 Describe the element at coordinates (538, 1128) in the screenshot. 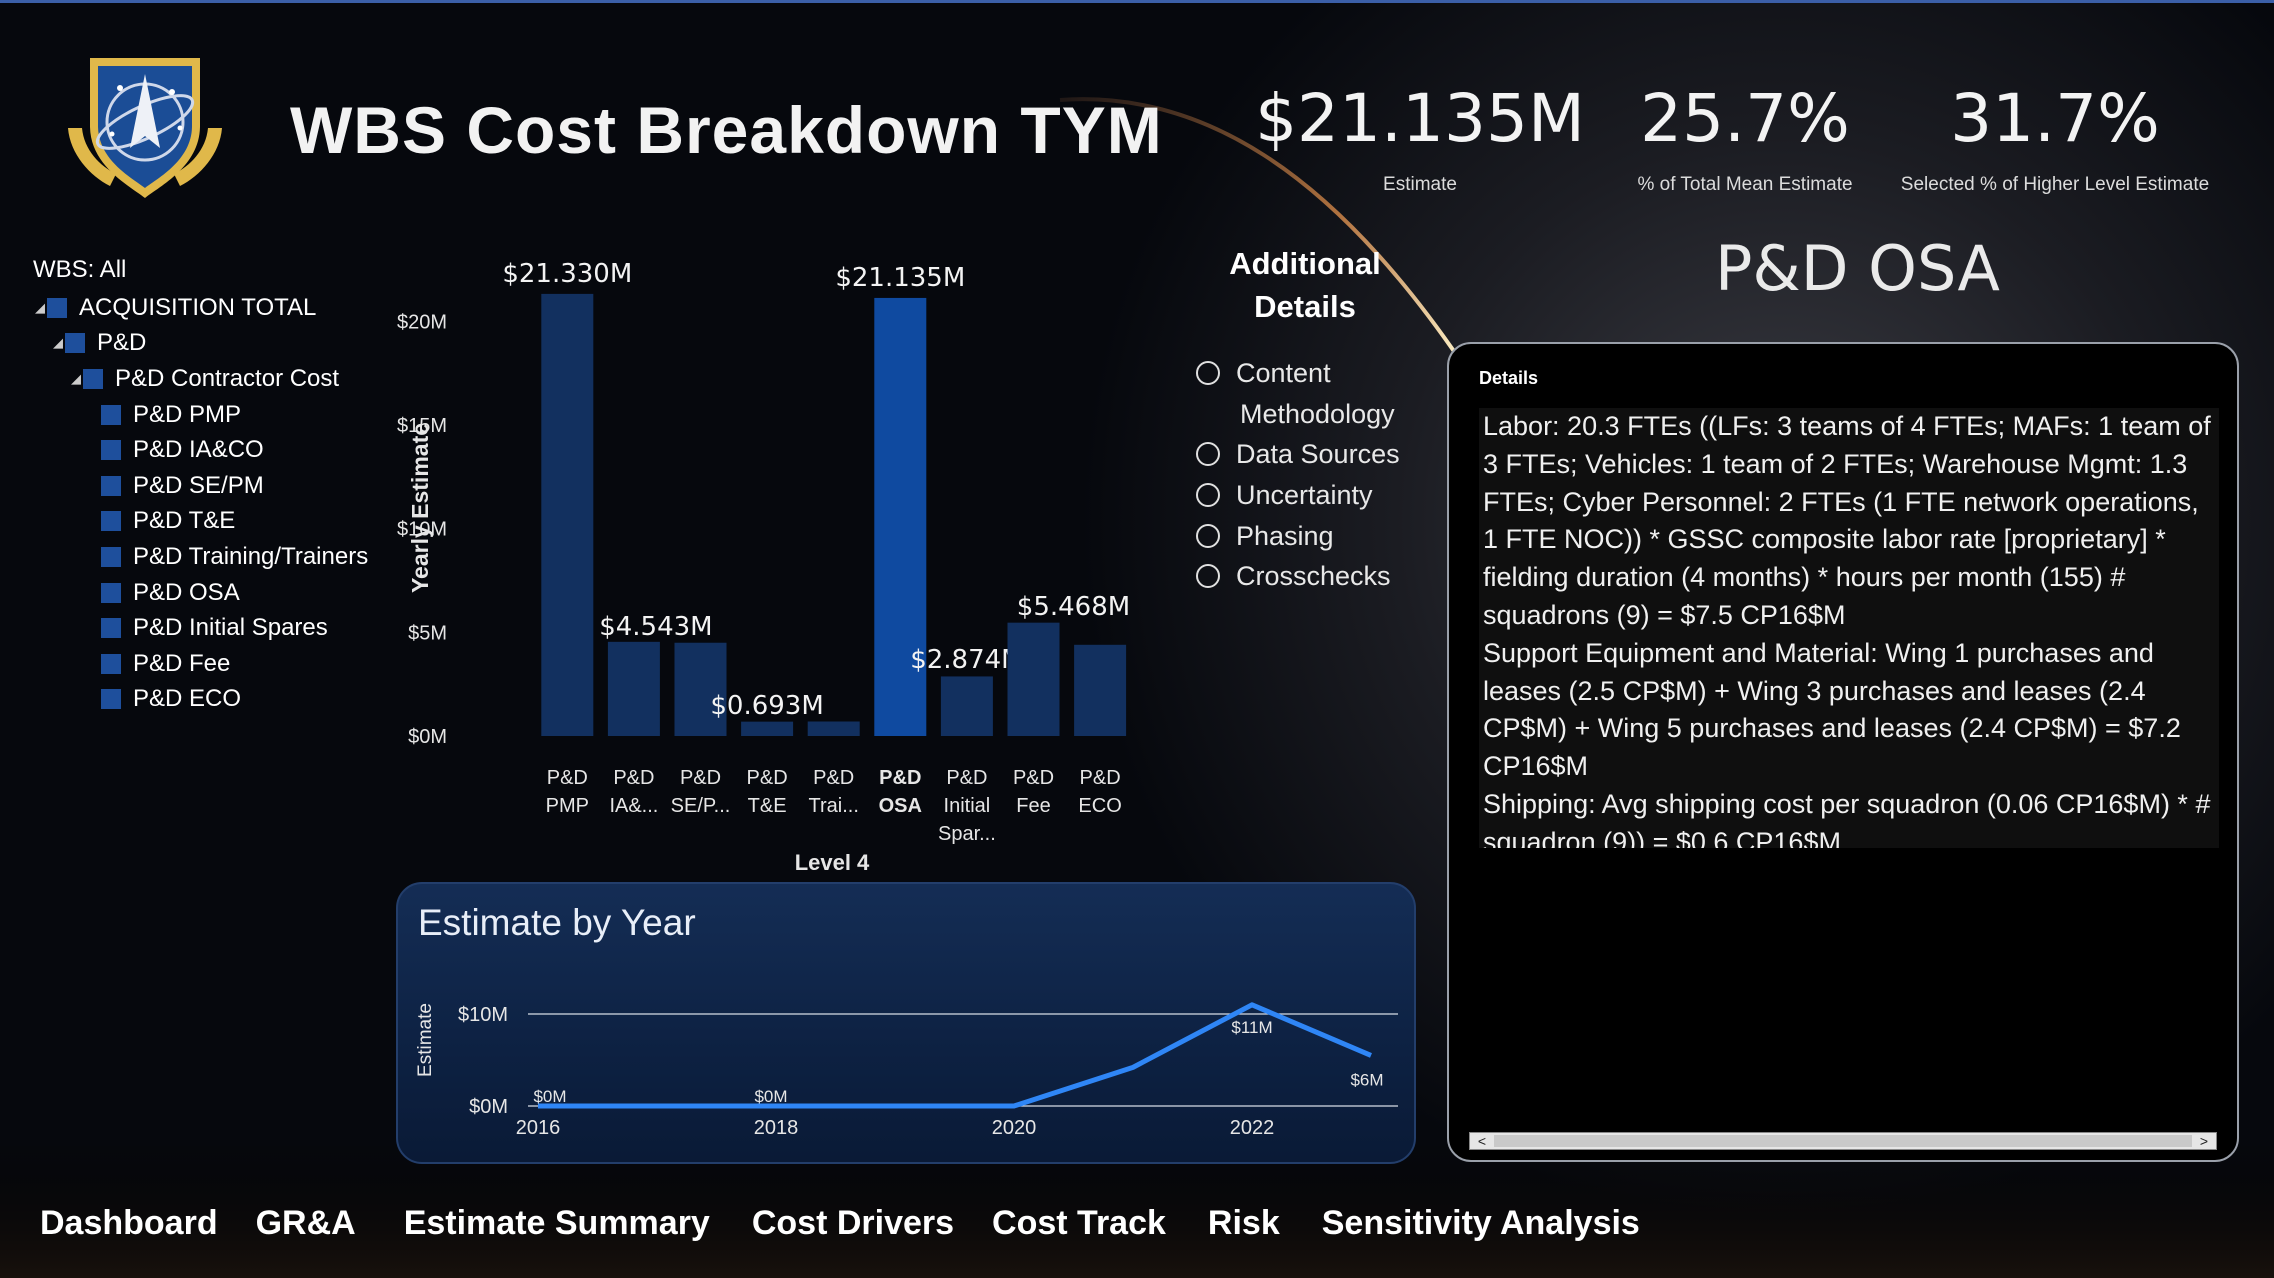

I see `x-tick-label: 2016` at that location.